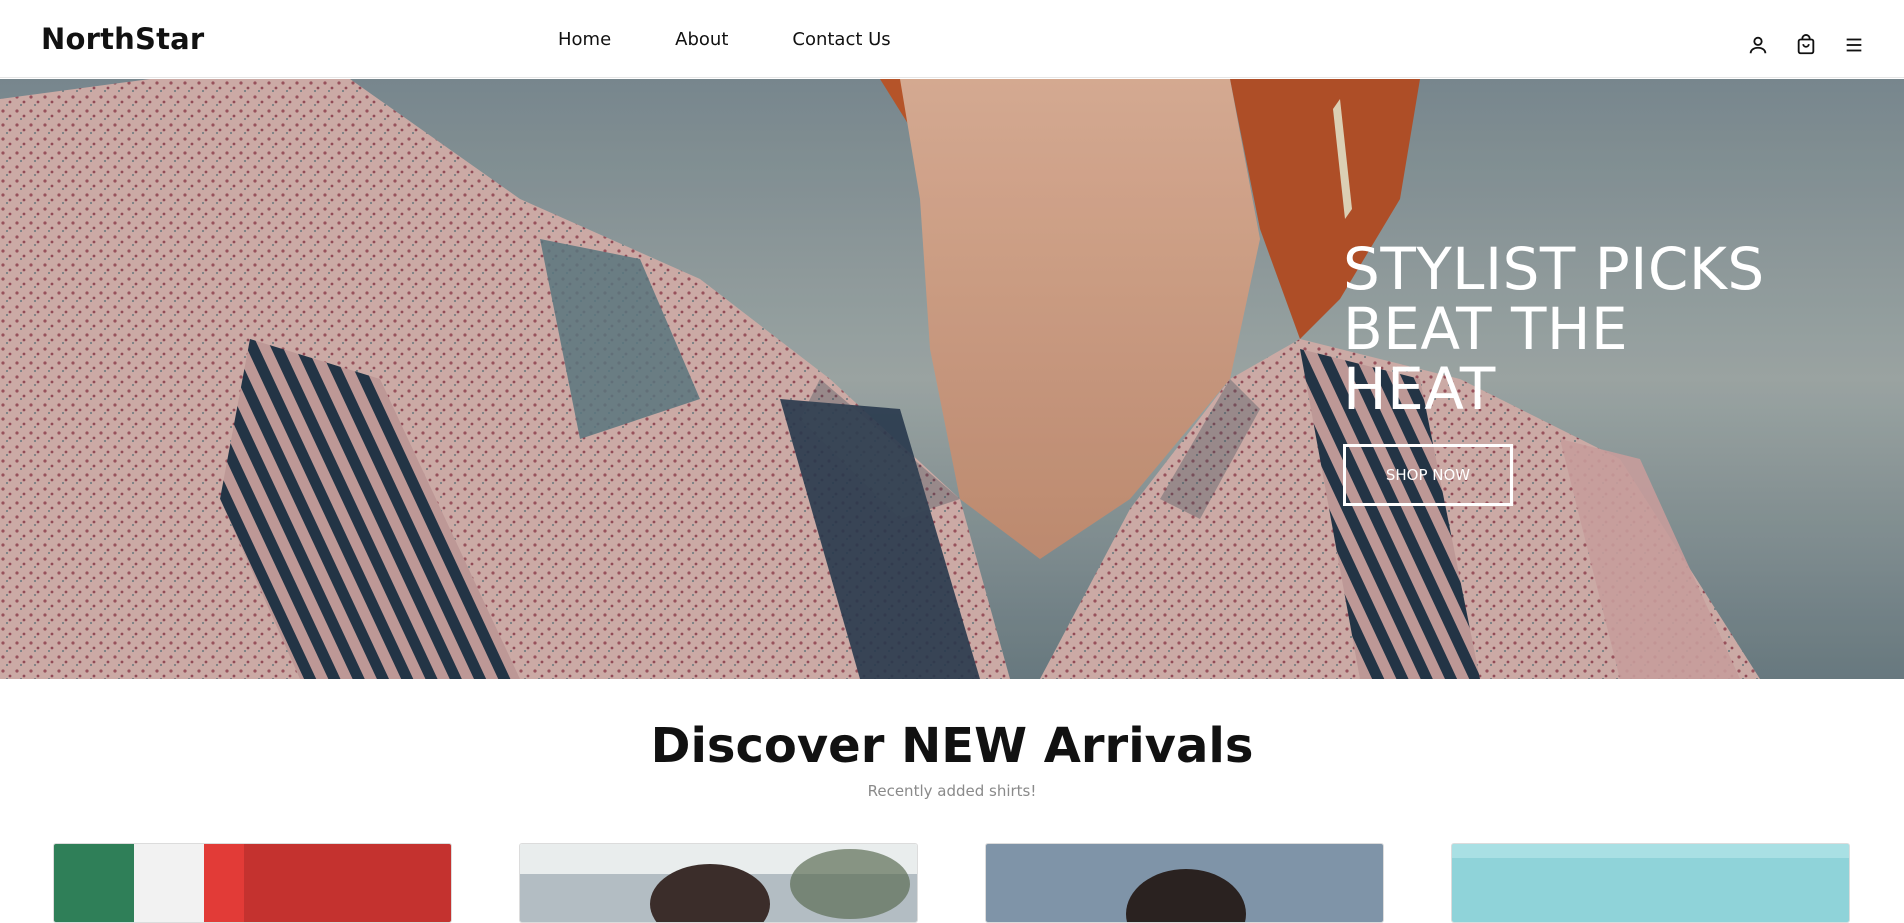  Describe the element at coordinates (952, 791) in the screenshot. I see `section-subtitle: Recently added shirts!` at that location.